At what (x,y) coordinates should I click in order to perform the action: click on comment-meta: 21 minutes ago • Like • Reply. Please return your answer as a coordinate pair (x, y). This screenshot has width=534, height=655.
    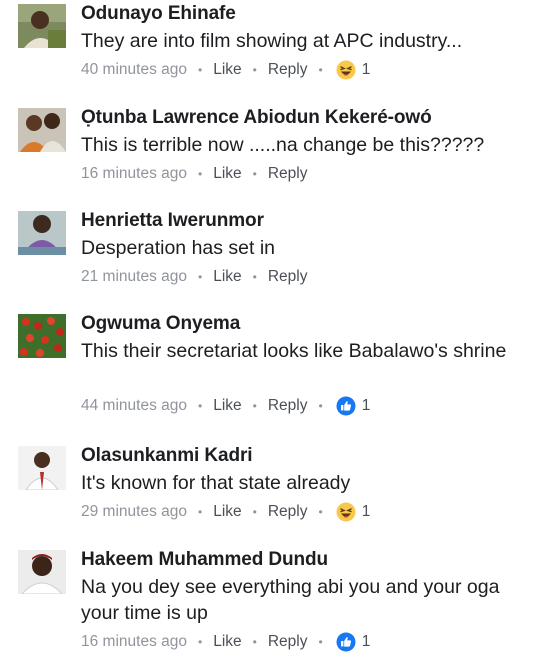
    Looking at the image, I should click on (194, 277).